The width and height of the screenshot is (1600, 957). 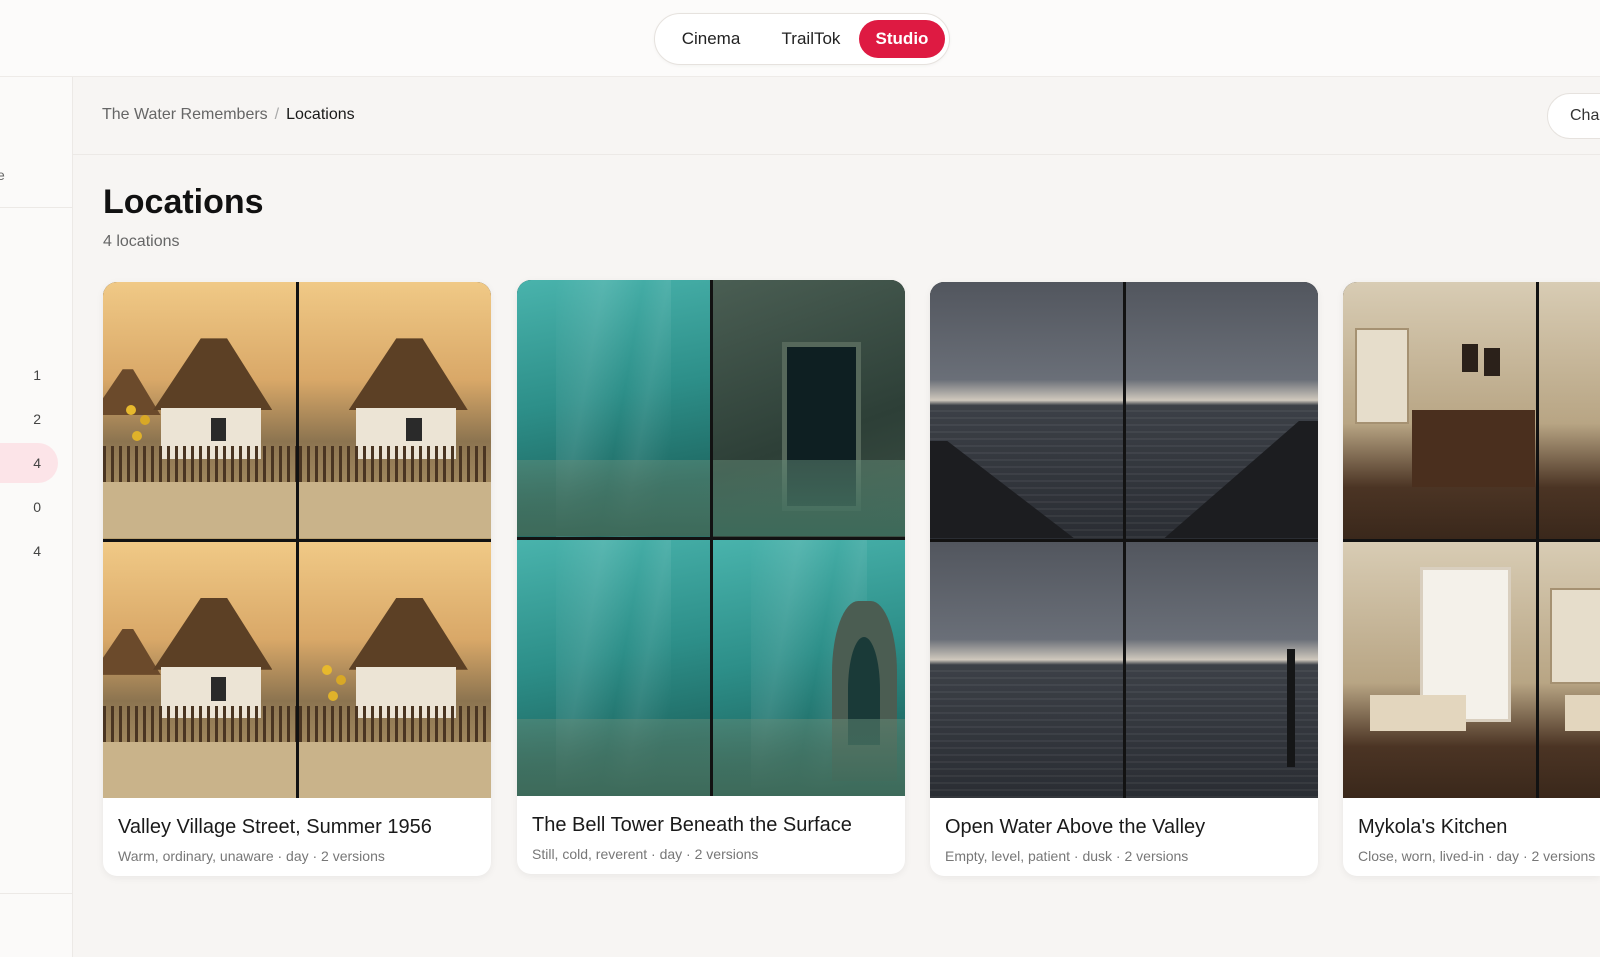 I want to click on breadcrumb-project-link: The Water Remembers, so click(x=185, y=114).